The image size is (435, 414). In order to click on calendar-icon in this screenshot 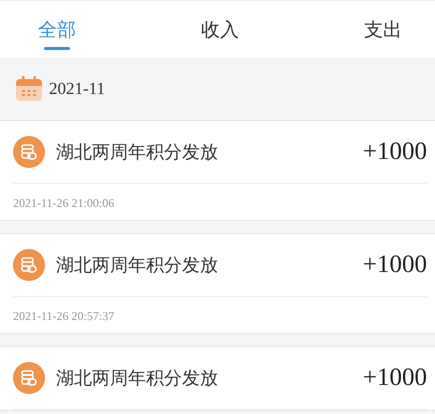, I will do `click(29, 89)`.